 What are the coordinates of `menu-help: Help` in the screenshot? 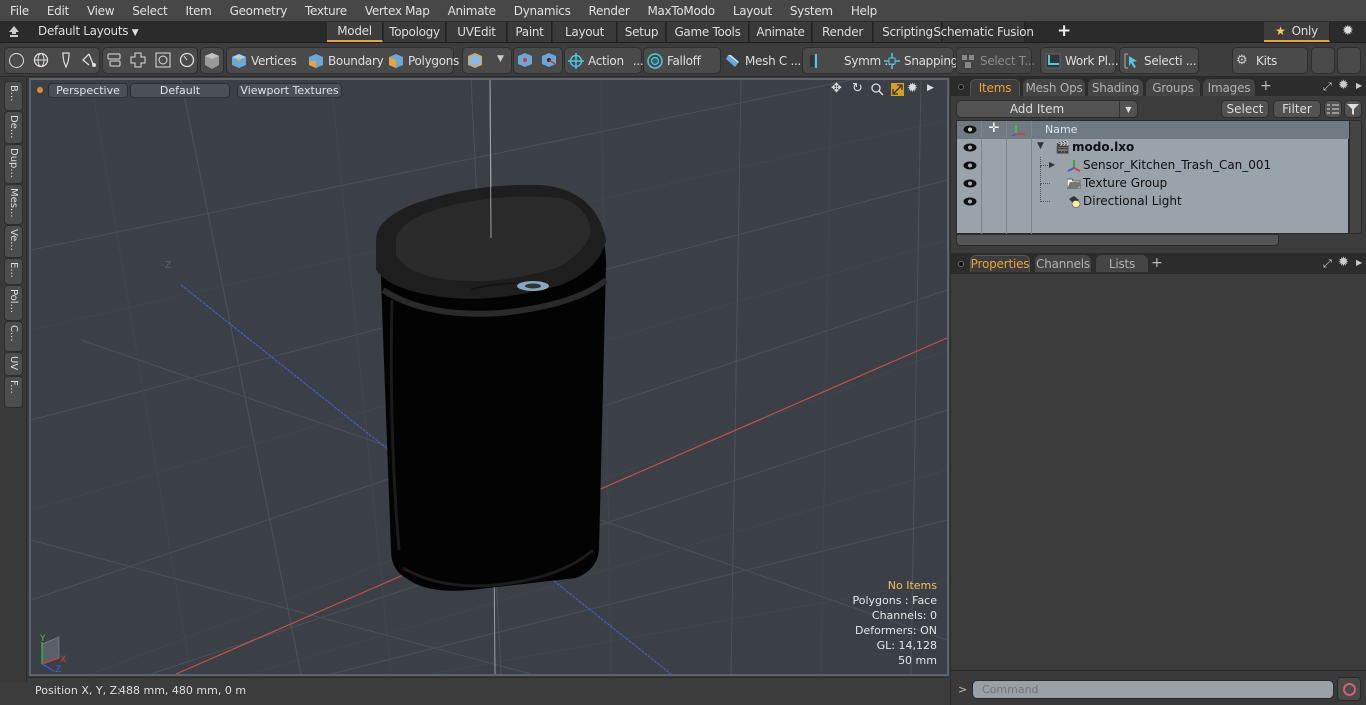 It's located at (863, 11).